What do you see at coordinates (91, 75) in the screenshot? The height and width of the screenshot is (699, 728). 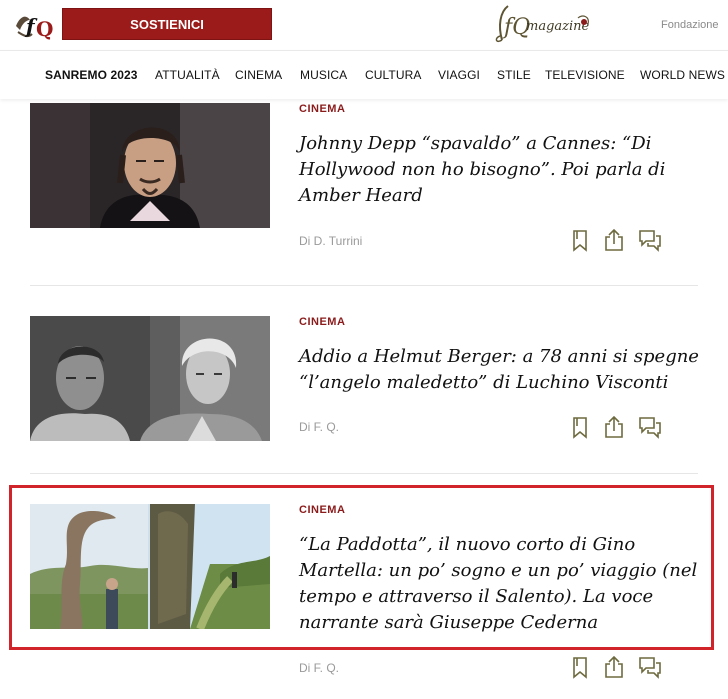 I see `nav-item-sanremo-2023: SANREMO 2023` at bounding box center [91, 75].